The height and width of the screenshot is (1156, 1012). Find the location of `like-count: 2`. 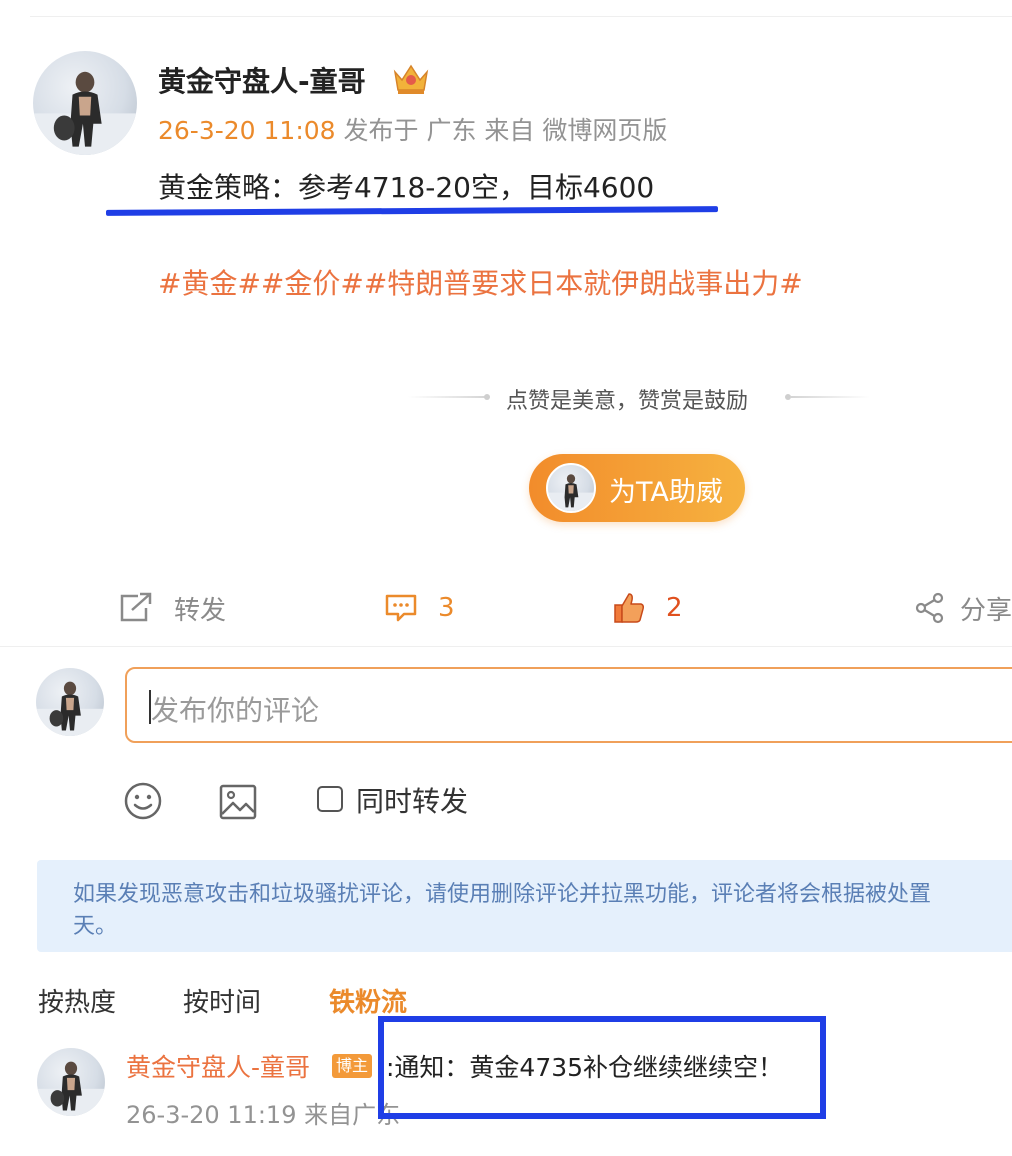

like-count: 2 is located at coordinates (674, 608).